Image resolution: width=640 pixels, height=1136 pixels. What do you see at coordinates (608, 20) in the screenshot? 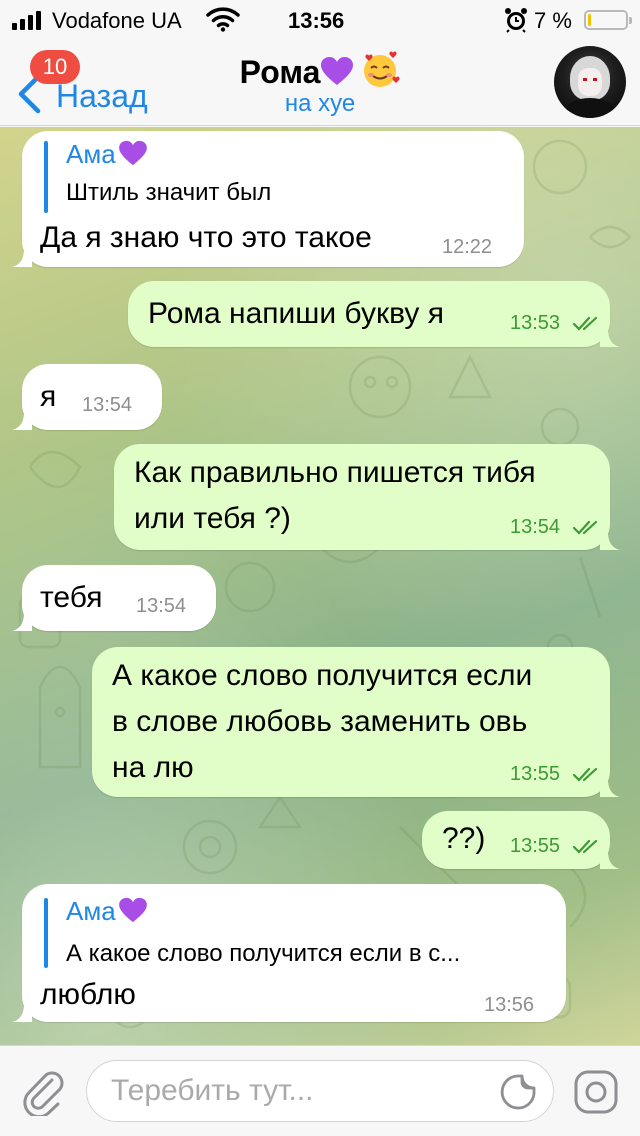
I see `battery-icon` at bounding box center [608, 20].